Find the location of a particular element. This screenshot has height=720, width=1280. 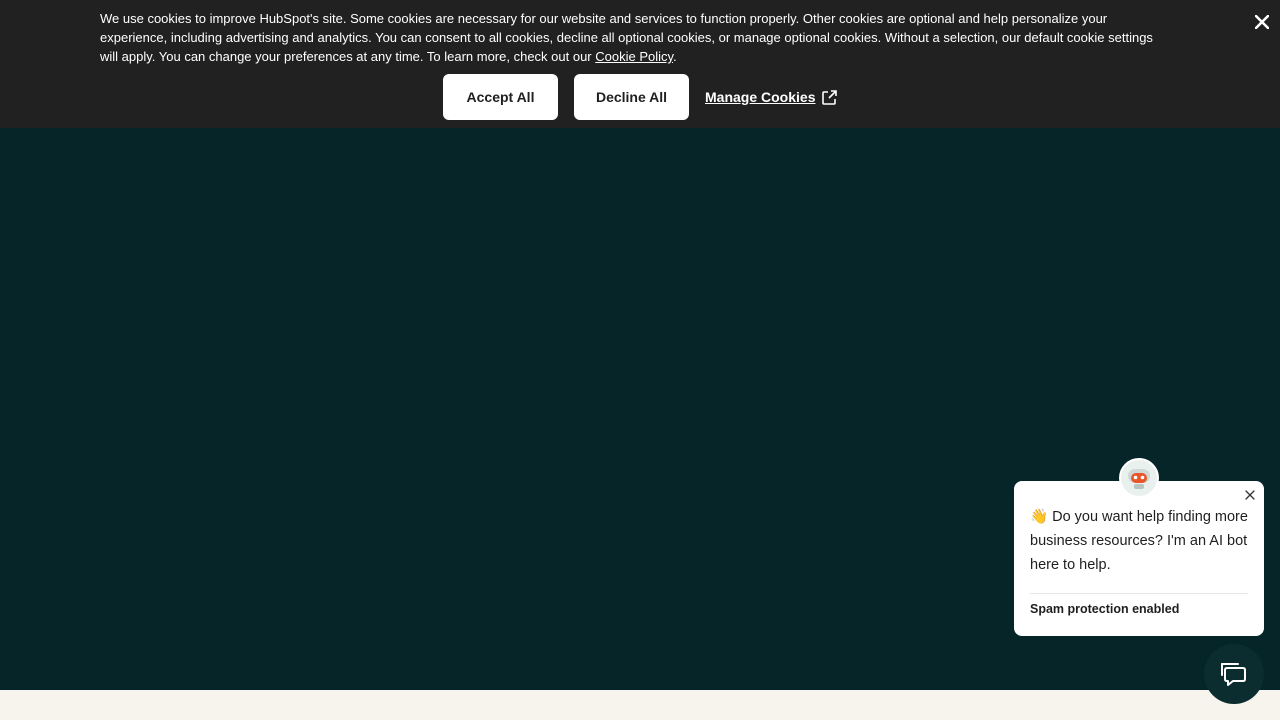

robot-icon is located at coordinates (1139, 479).